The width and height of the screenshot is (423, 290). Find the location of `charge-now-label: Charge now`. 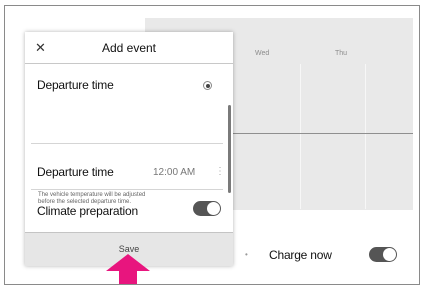

charge-now-label: Charge now is located at coordinates (300, 255).